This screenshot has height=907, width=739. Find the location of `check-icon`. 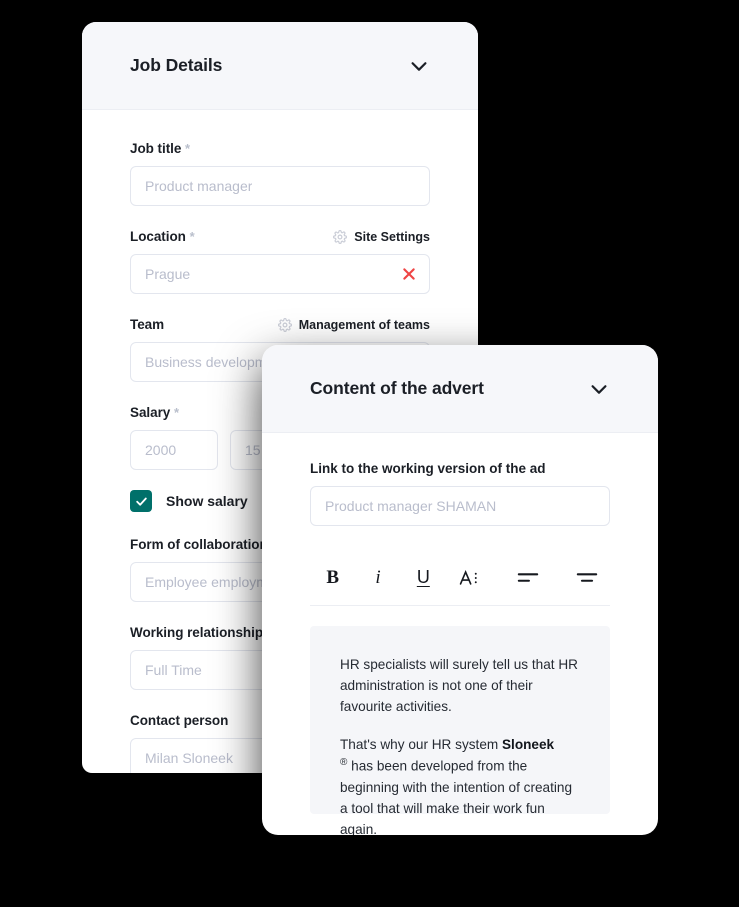

check-icon is located at coordinates (141, 501).